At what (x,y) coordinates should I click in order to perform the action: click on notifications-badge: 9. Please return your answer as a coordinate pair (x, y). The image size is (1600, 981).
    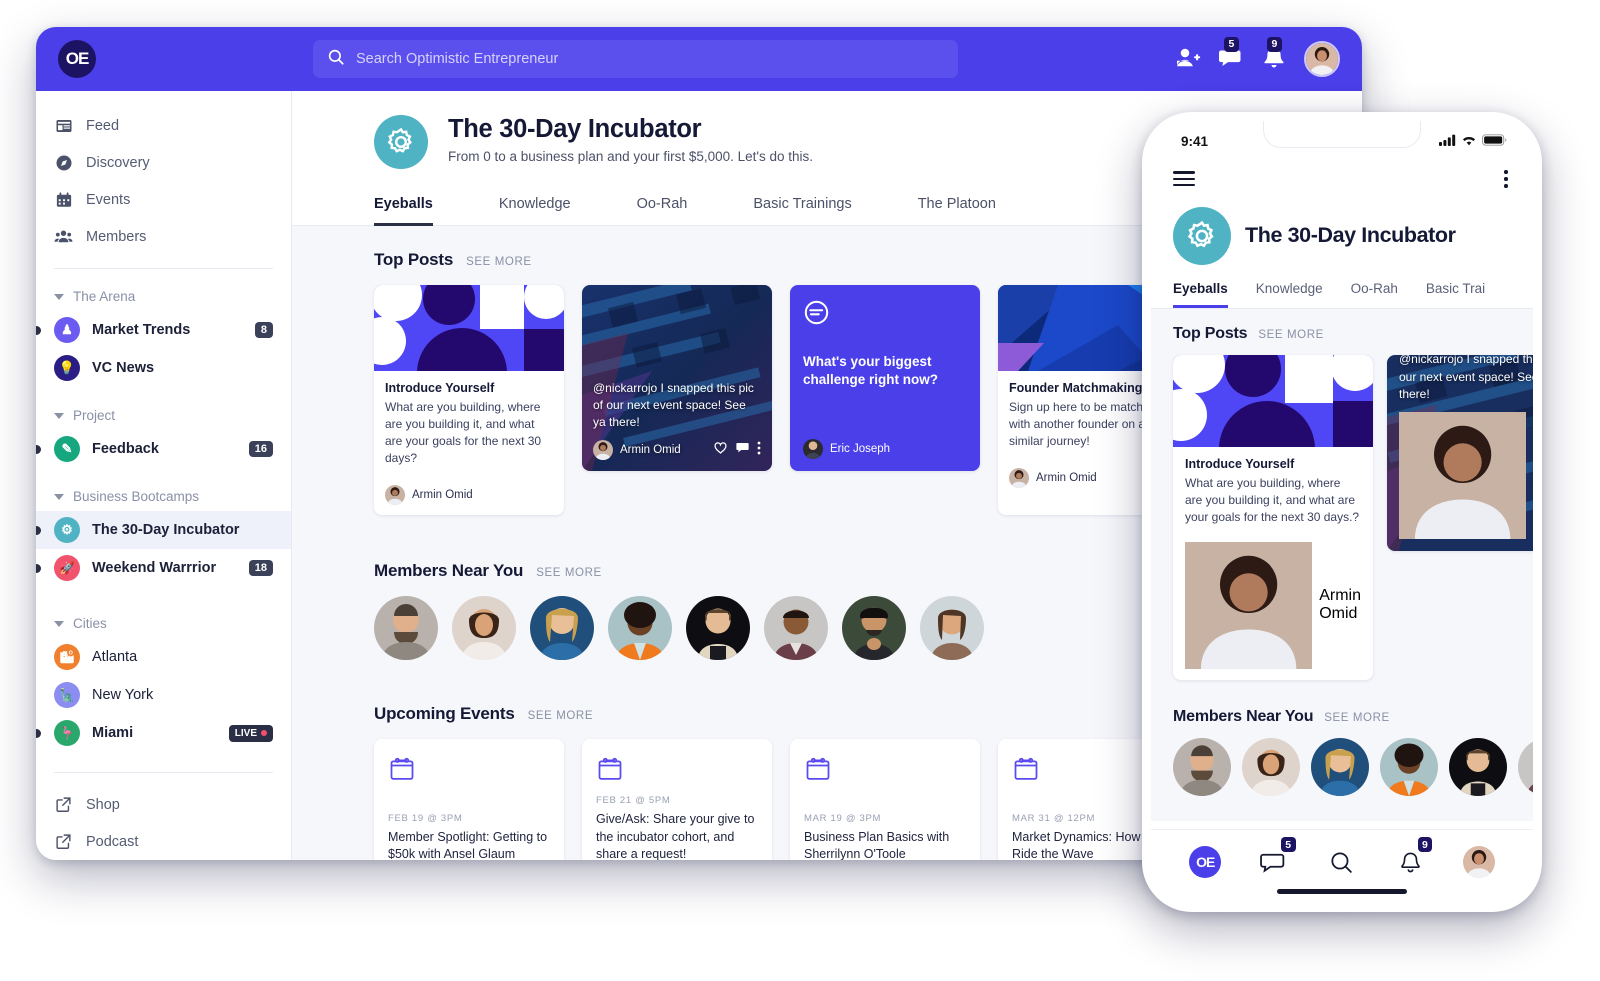
    Looking at the image, I should click on (1425, 844).